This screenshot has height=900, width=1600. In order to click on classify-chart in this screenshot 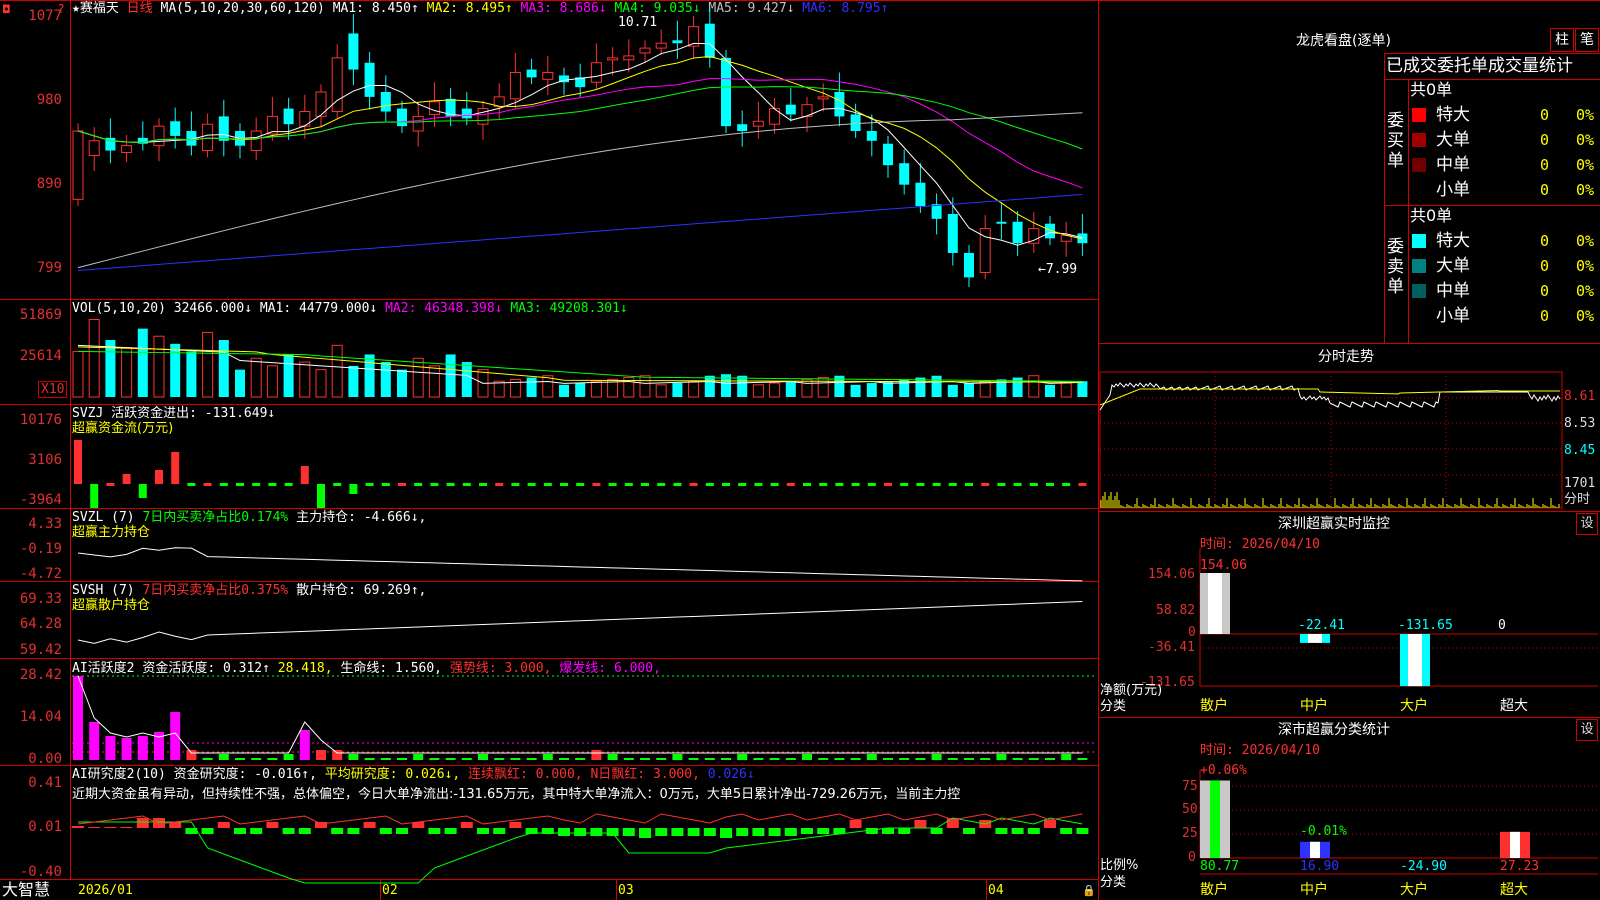, I will do `click(1398, 822)`.